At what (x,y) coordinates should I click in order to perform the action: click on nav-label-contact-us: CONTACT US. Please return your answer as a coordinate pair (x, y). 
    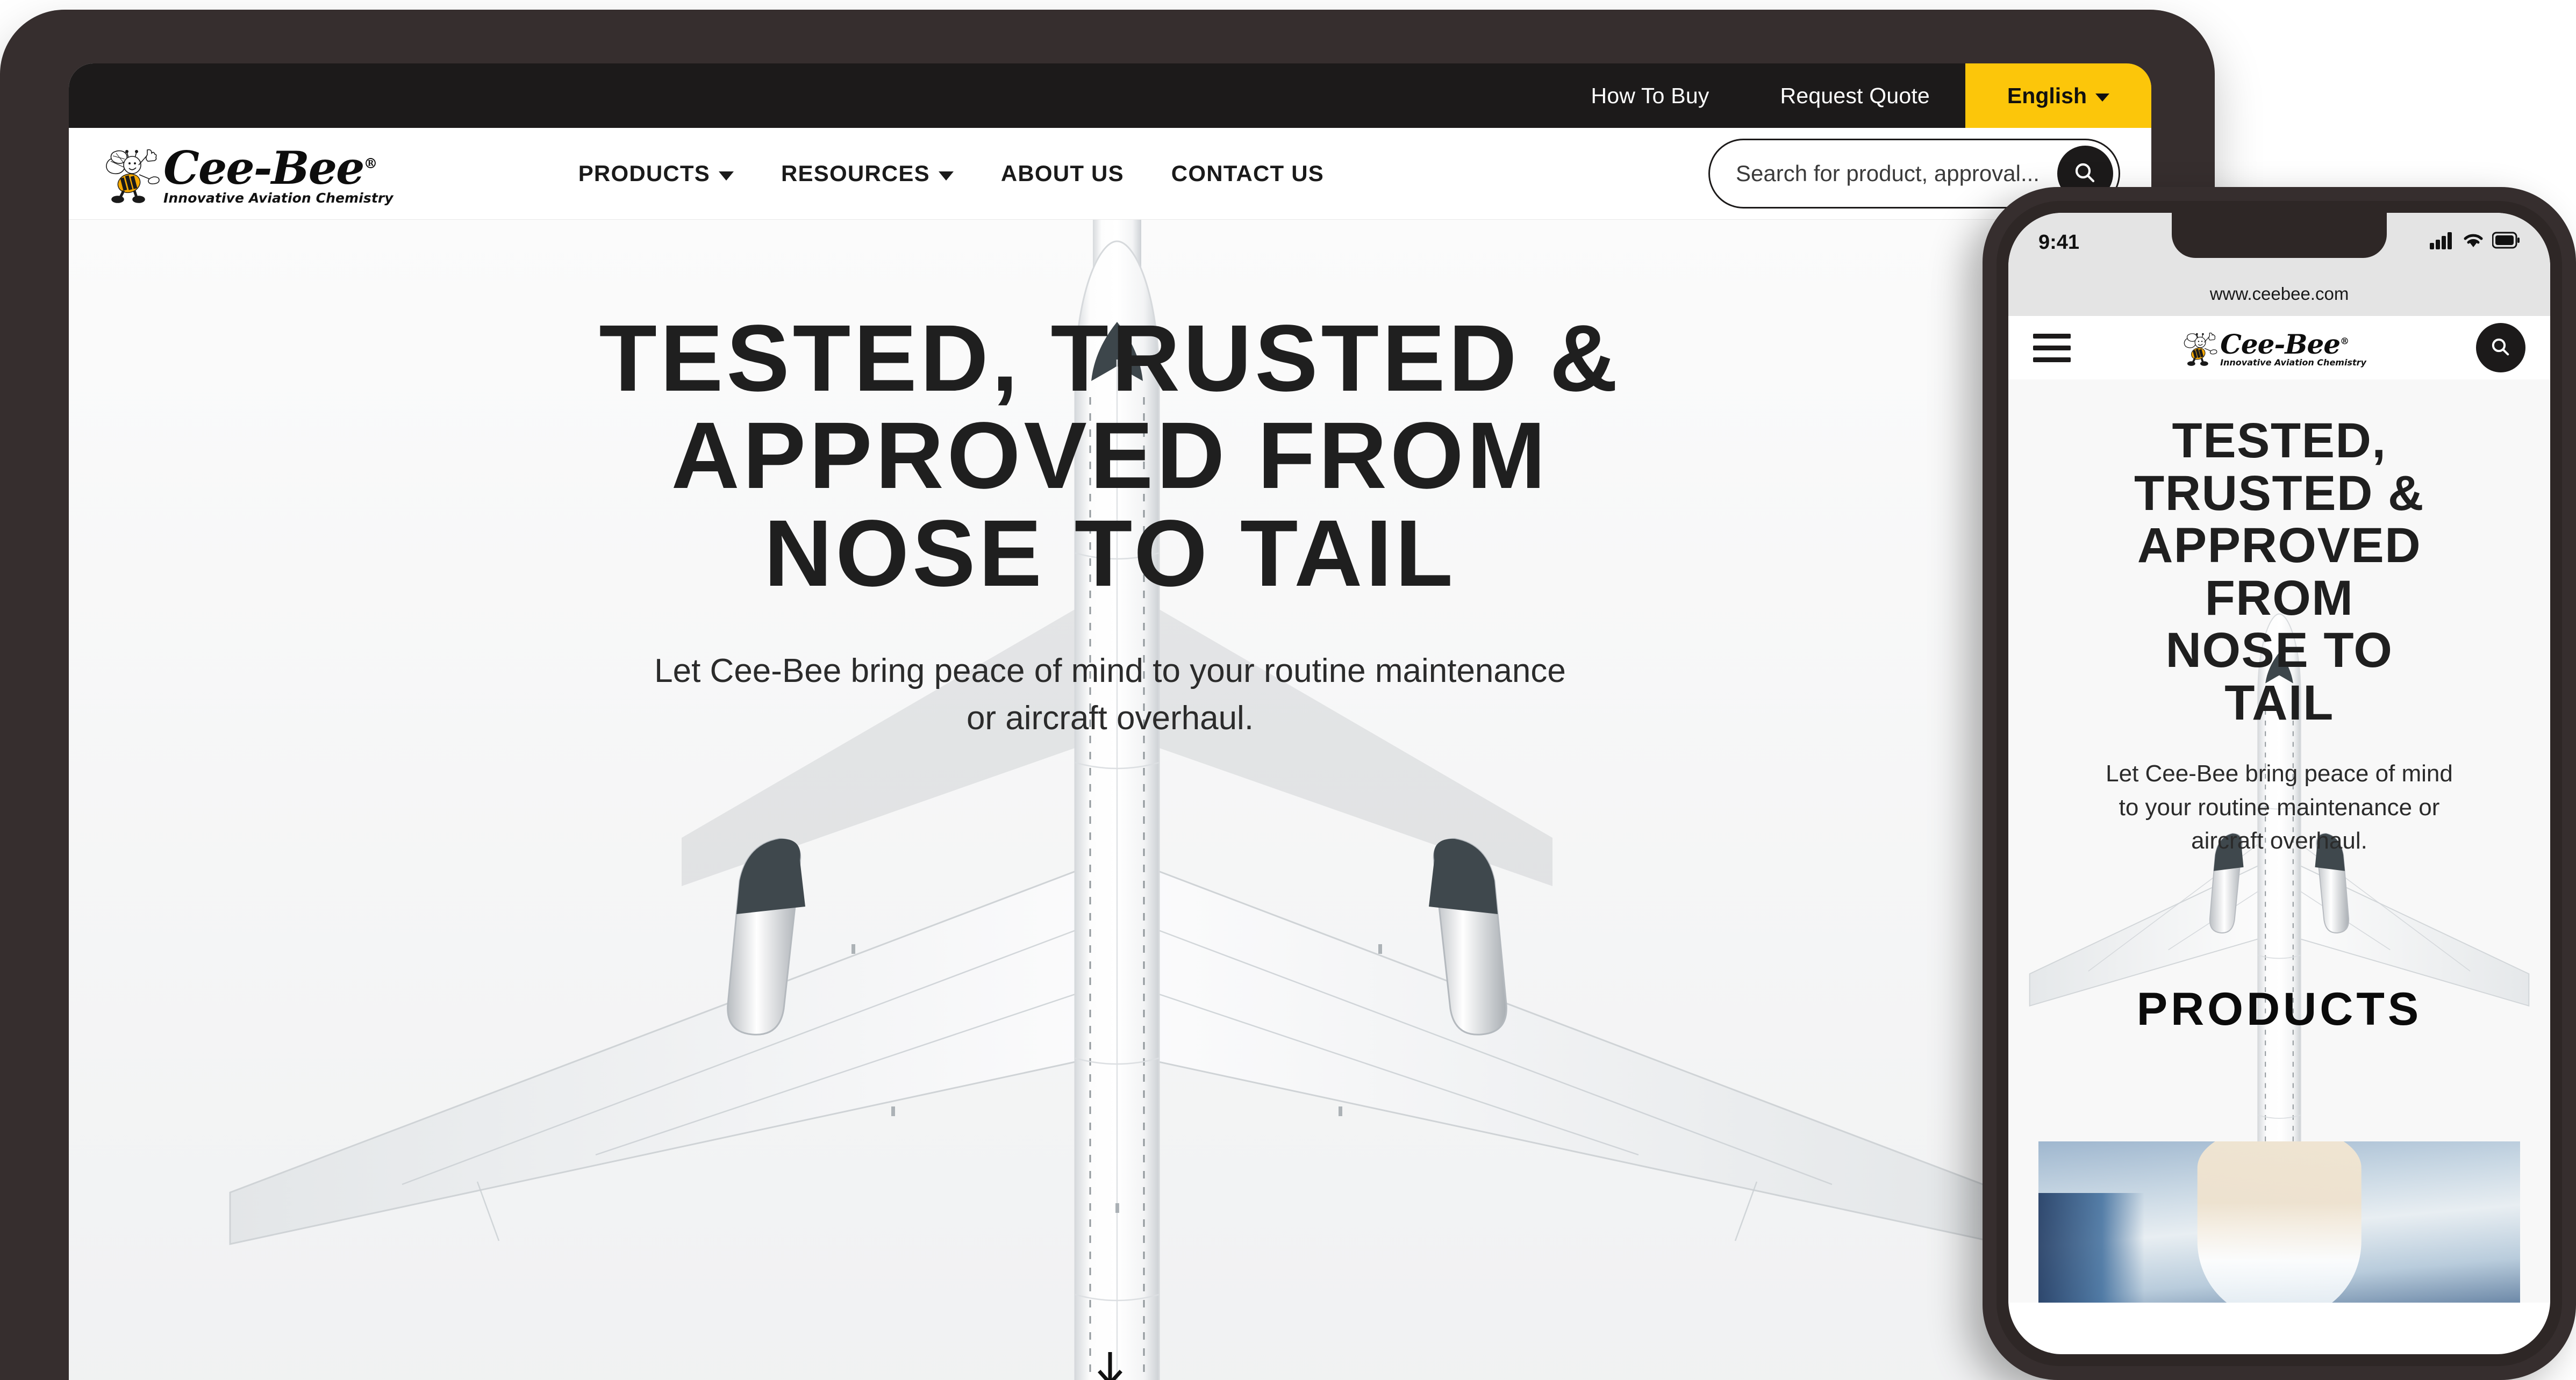
    Looking at the image, I should click on (1247, 173).